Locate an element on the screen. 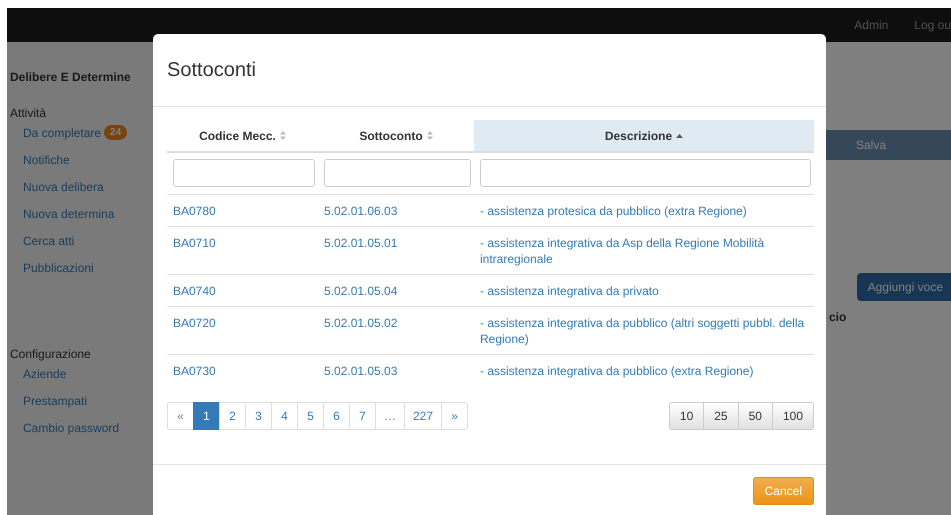 This screenshot has height=515, width=951. sidebar-link: Cerca atti is located at coordinates (48, 241).